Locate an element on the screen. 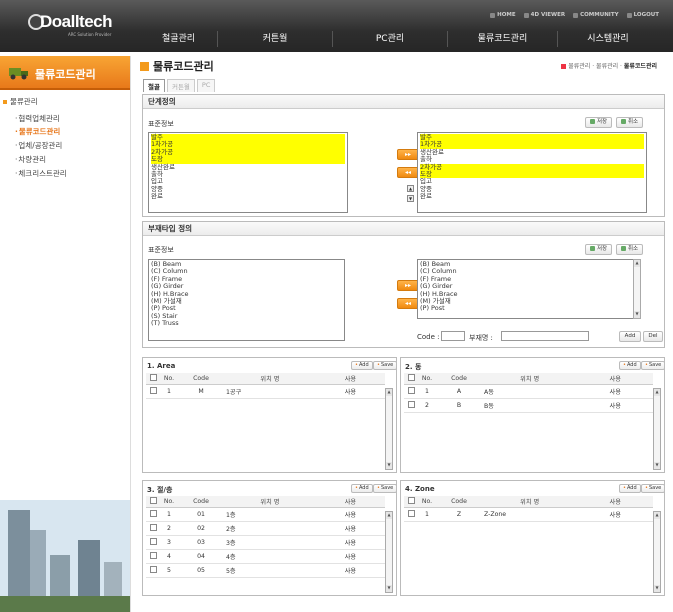  gnb-system: 시스템관리 is located at coordinates (608, 39).